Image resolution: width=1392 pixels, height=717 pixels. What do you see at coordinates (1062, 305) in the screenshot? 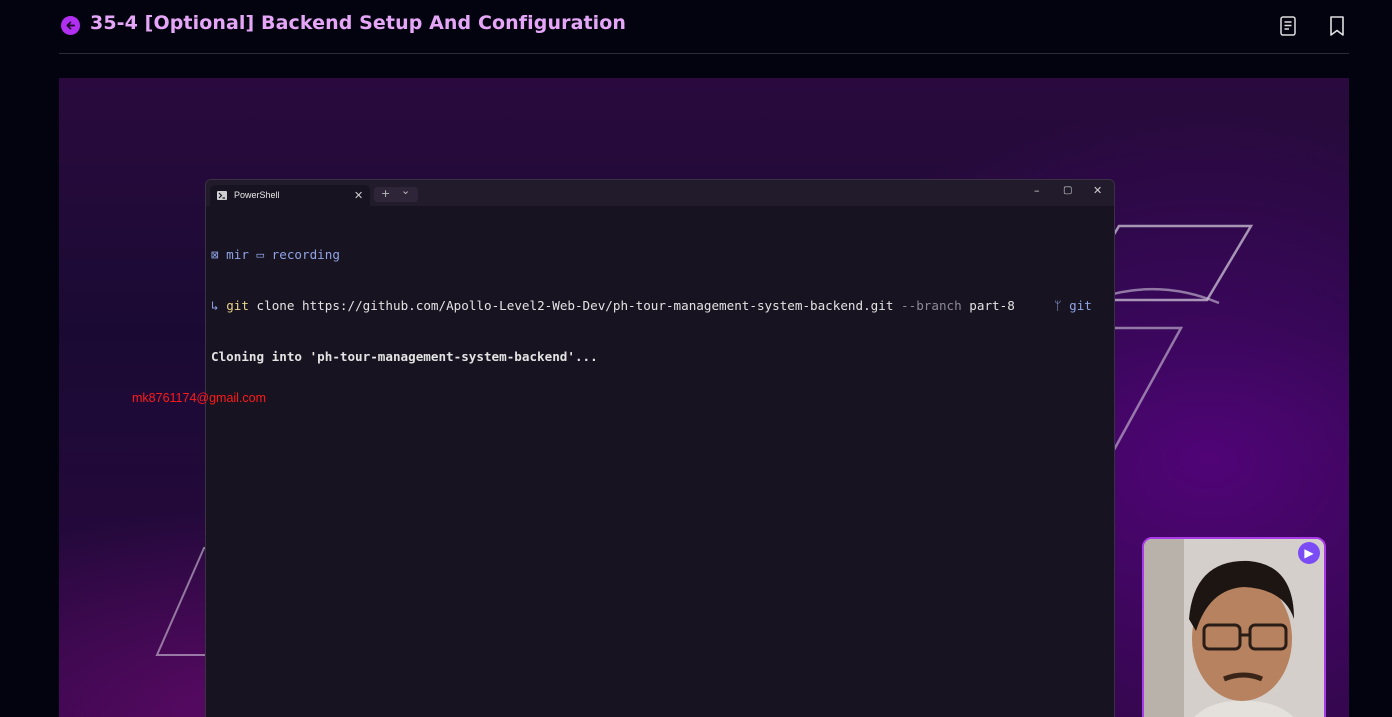
I see `git-branch-icon: ᛘ` at bounding box center [1062, 305].